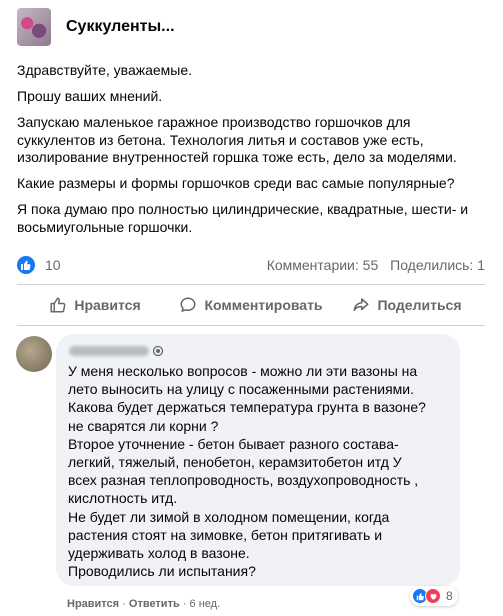  What do you see at coordinates (154, 604) in the screenshot?
I see `comment-reply-link: Ответить` at bounding box center [154, 604].